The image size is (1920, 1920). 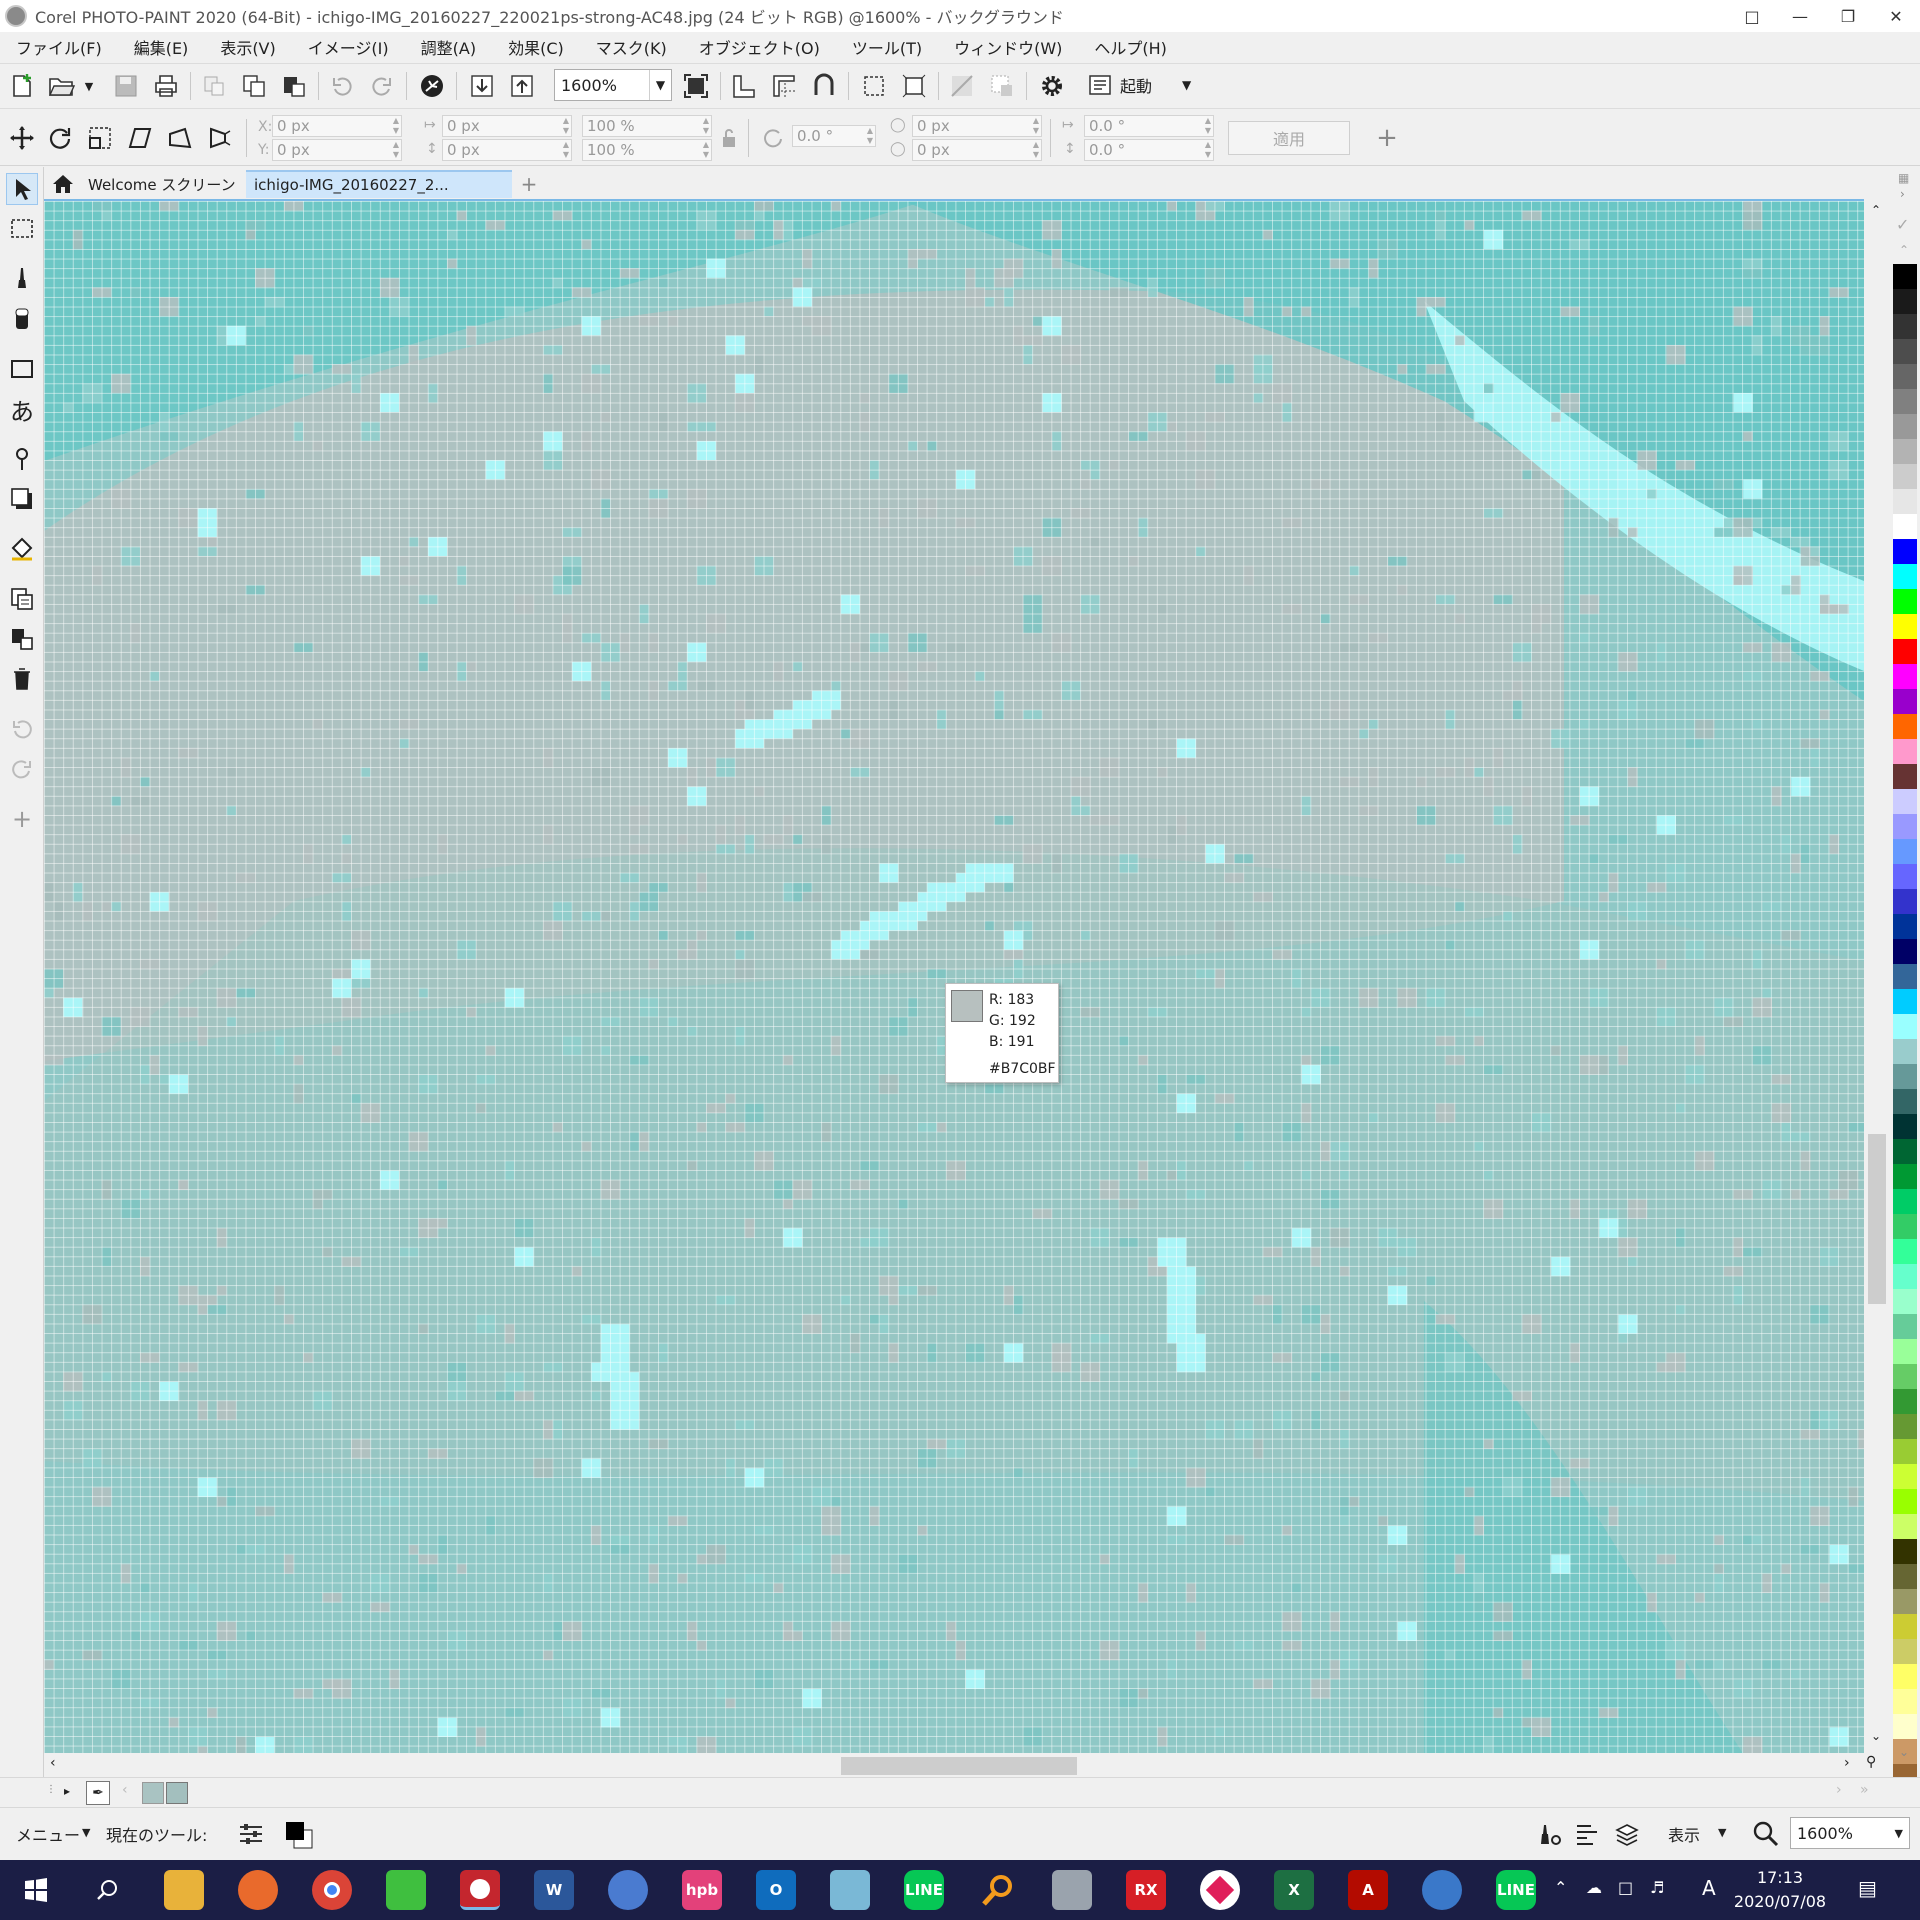 I want to click on undo-icon, so click(x=342, y=86).